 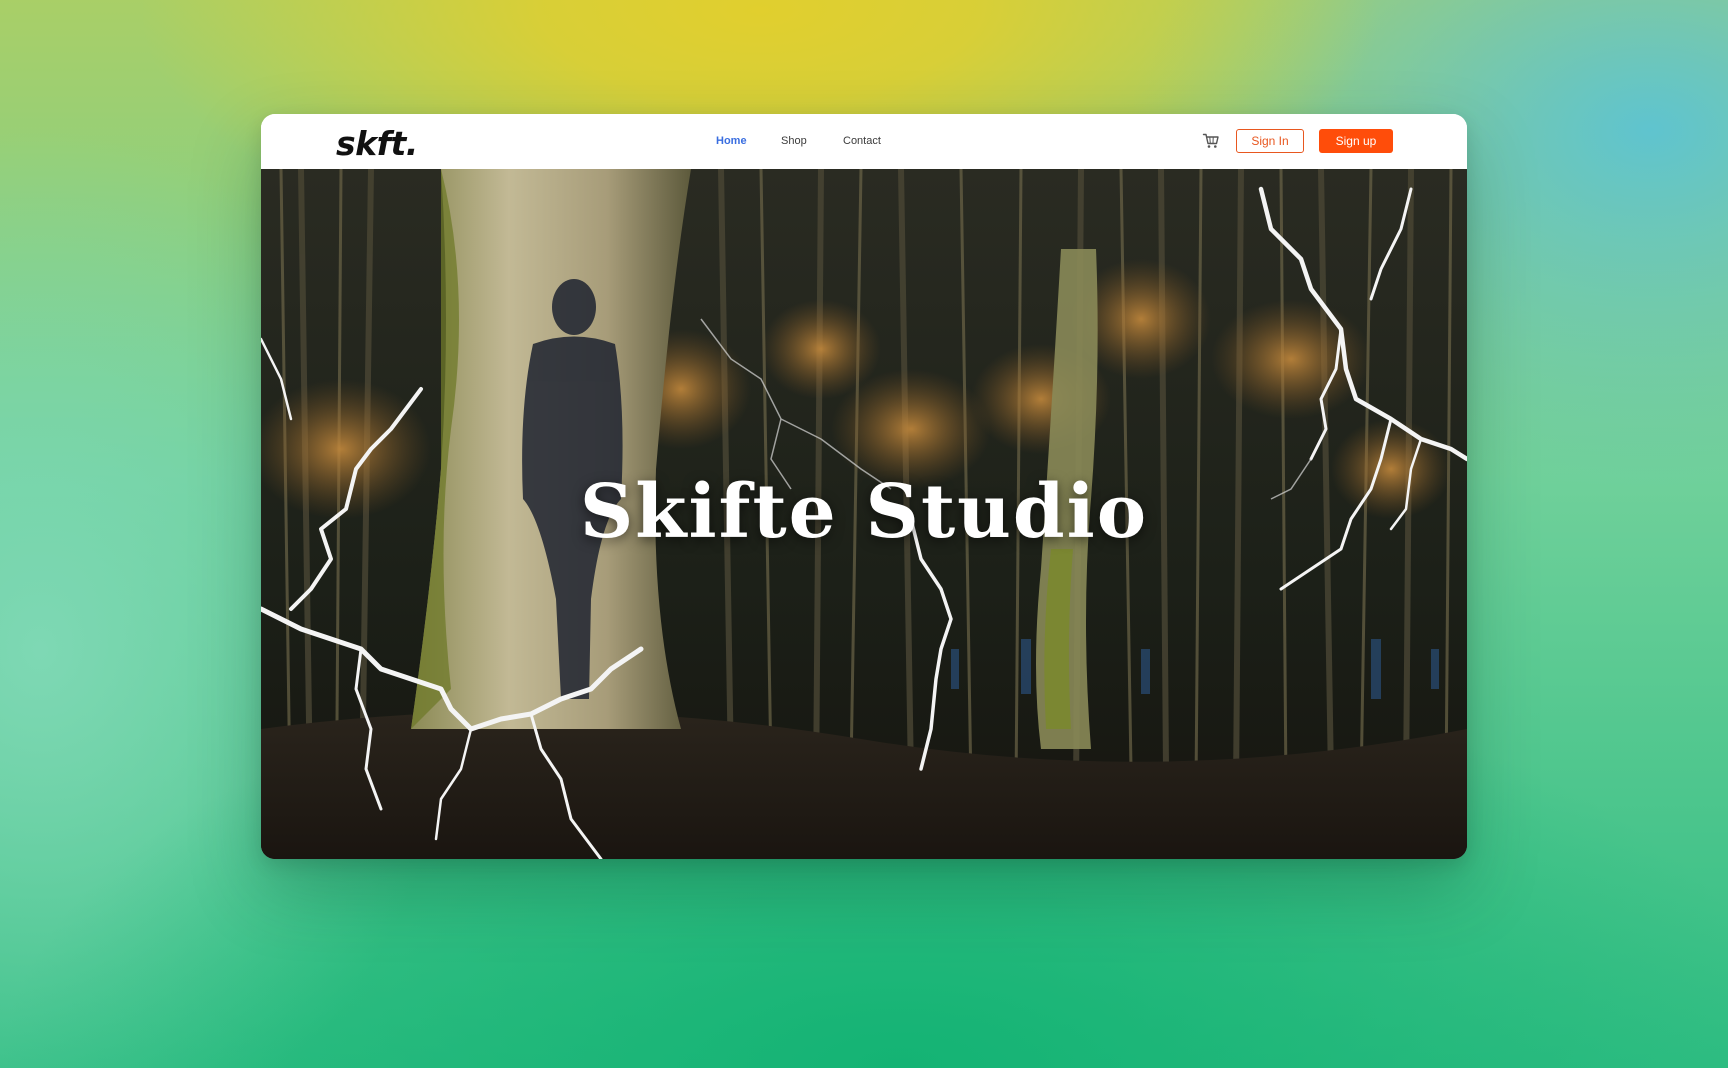 What do you see at coordinates (377, 143) in the screenshot?
I see `logo: skft.` at bounding box center [377, 143].